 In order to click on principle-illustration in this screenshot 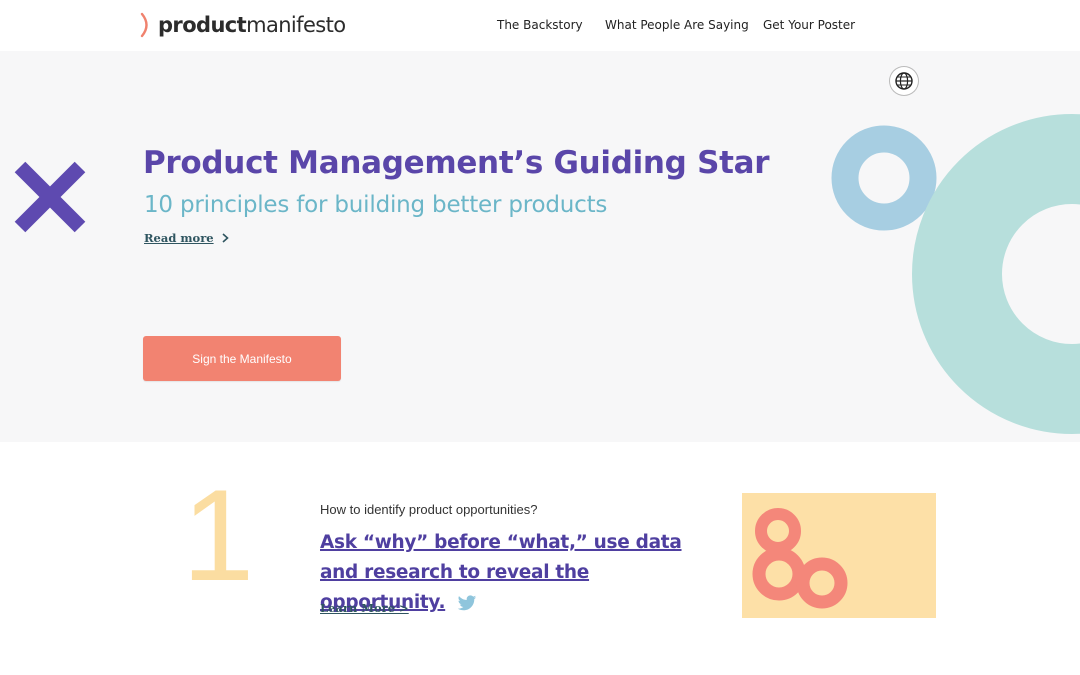, I will do `click(839, 555)`.